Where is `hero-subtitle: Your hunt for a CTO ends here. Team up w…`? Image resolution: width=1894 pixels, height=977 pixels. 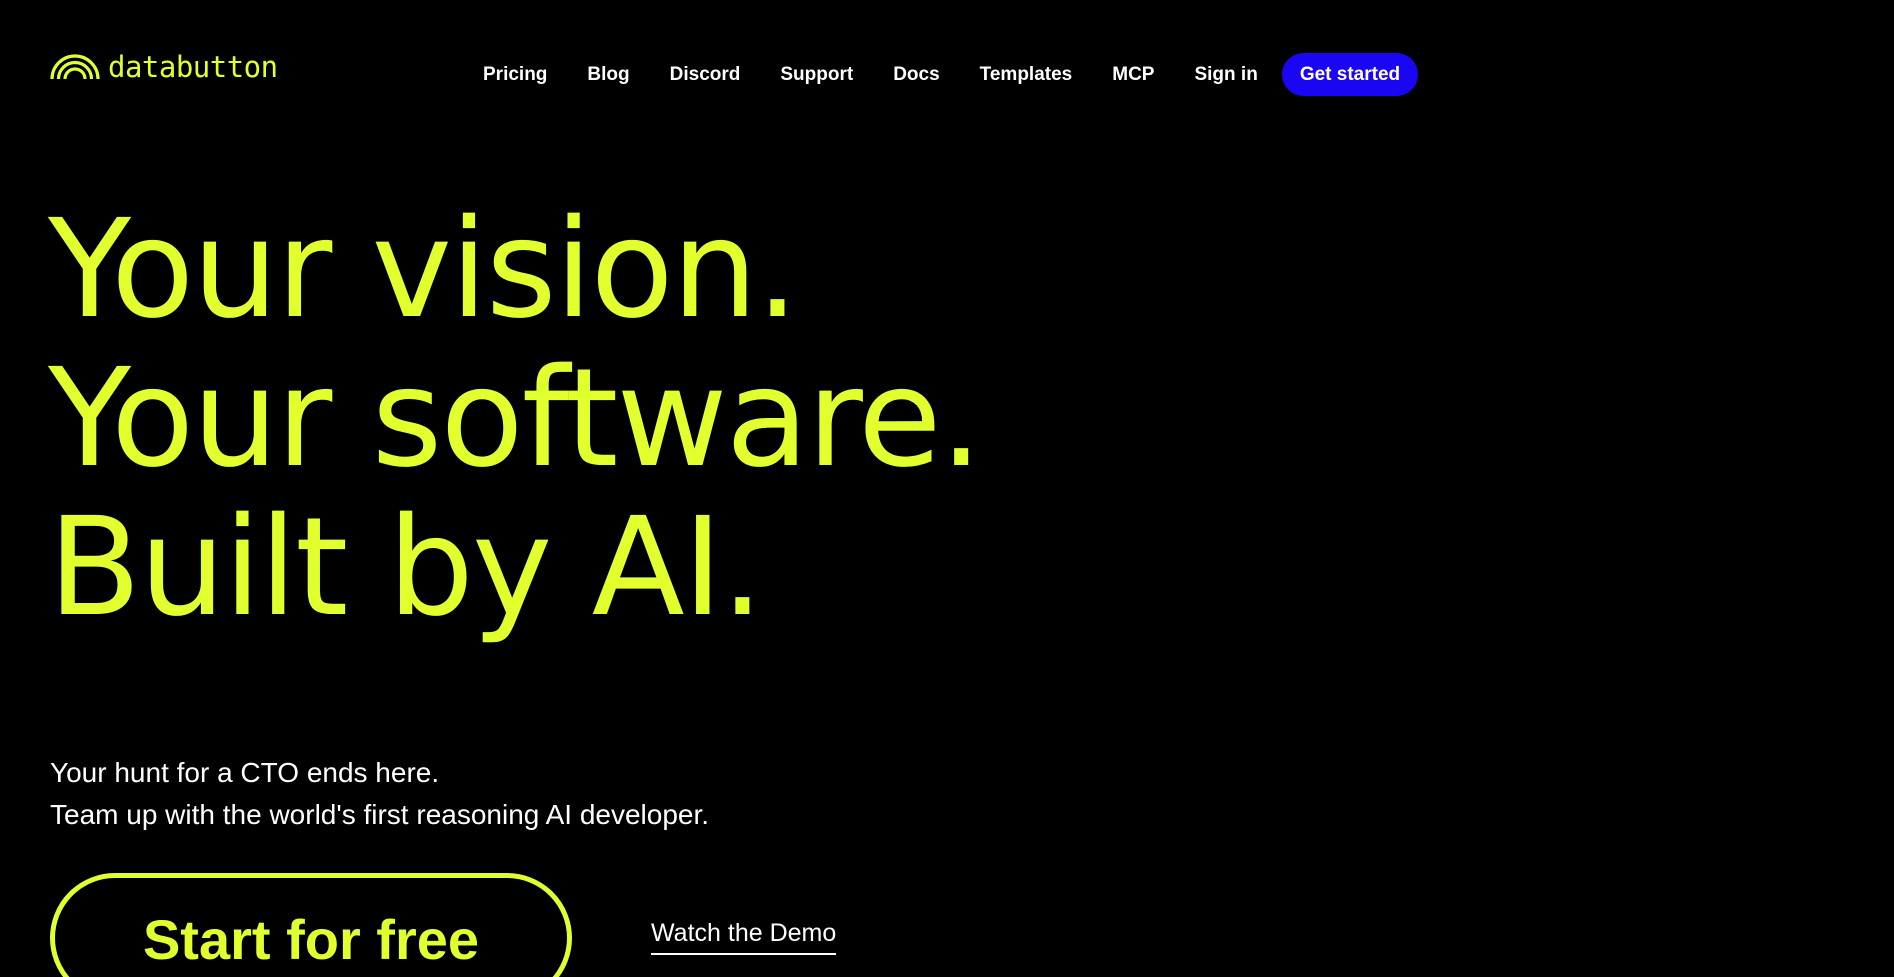 hero-subtitle: Your hunt for a CTO ends here. Team up w… is located at coordinates (379, 794).